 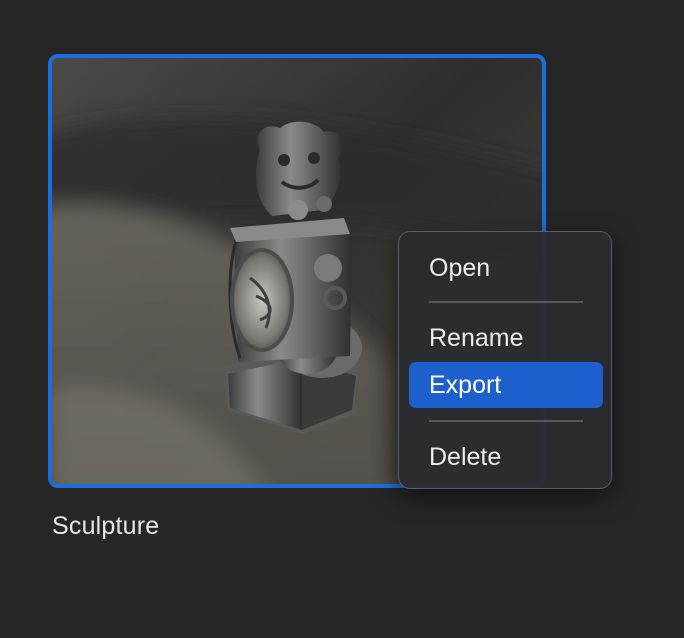 I want to click on context-menu: Open Rename Export Delete, so click(x=505, y=360).